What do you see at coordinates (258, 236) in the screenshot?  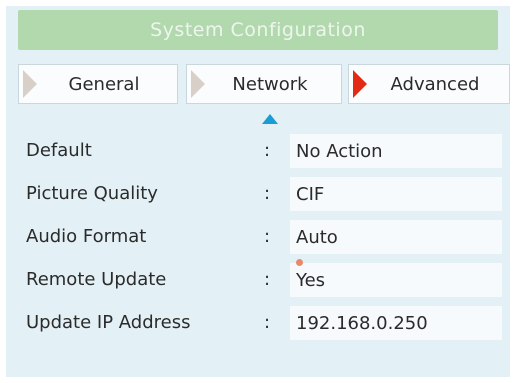 I see `setting-row-audio-format: Audio Format : Auto` at bounding box center [258, 236].